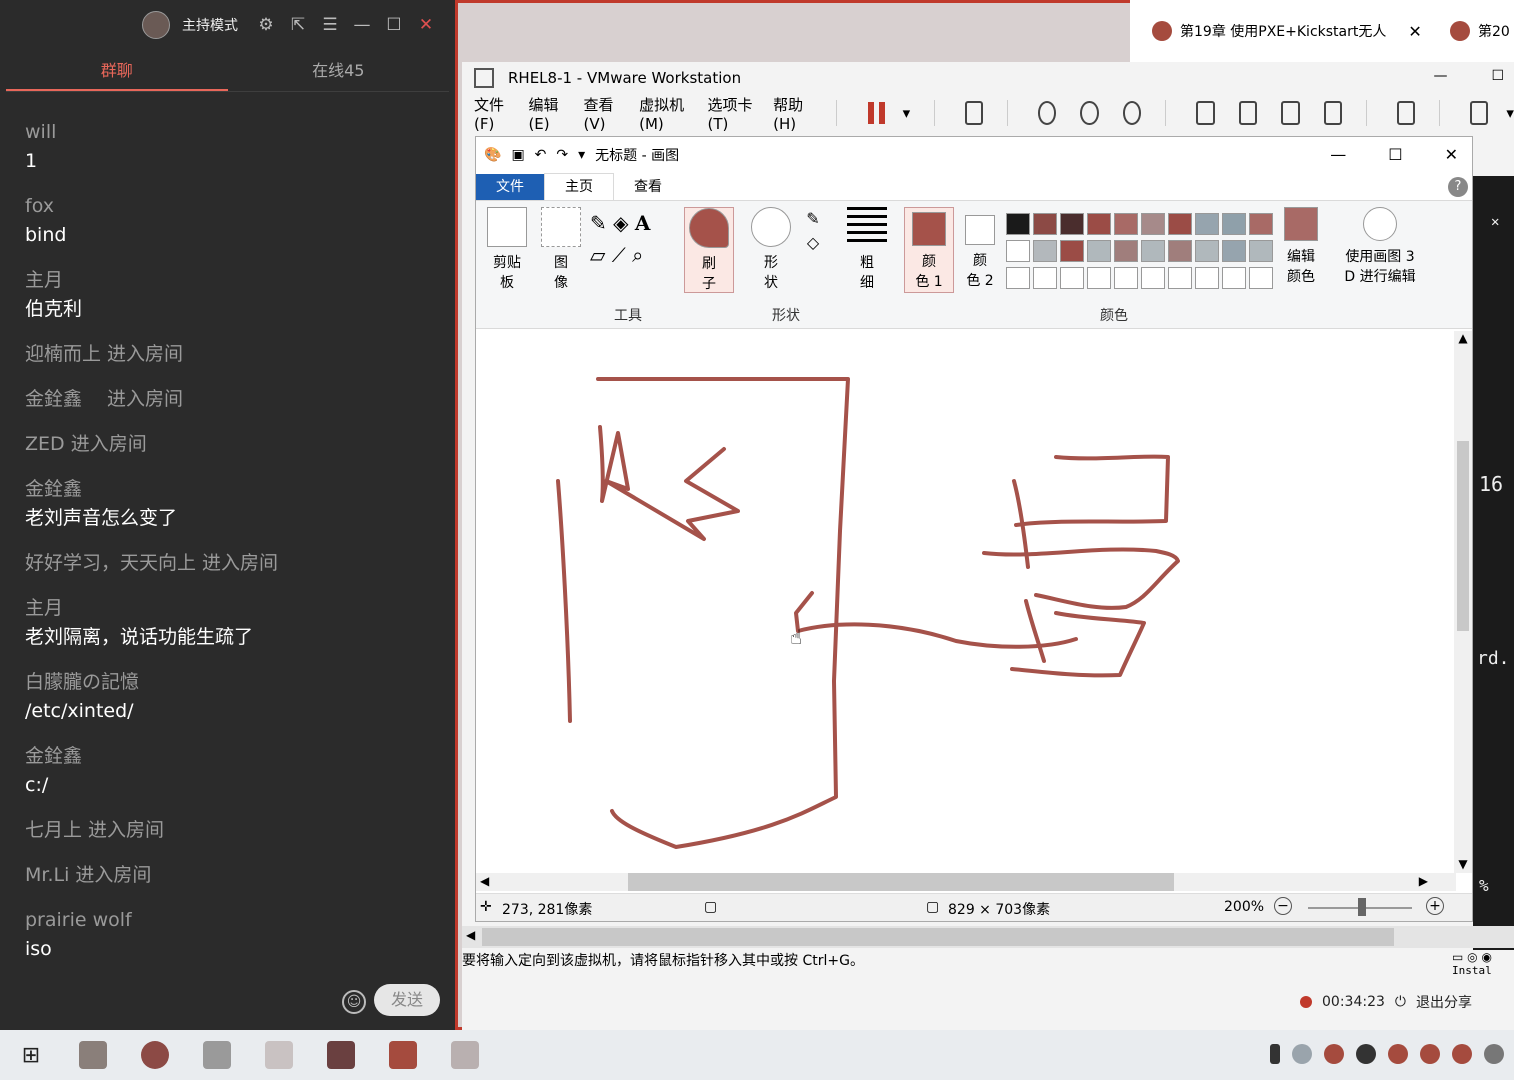  I want to click on fullscreen-icon, so click(1290, 113).